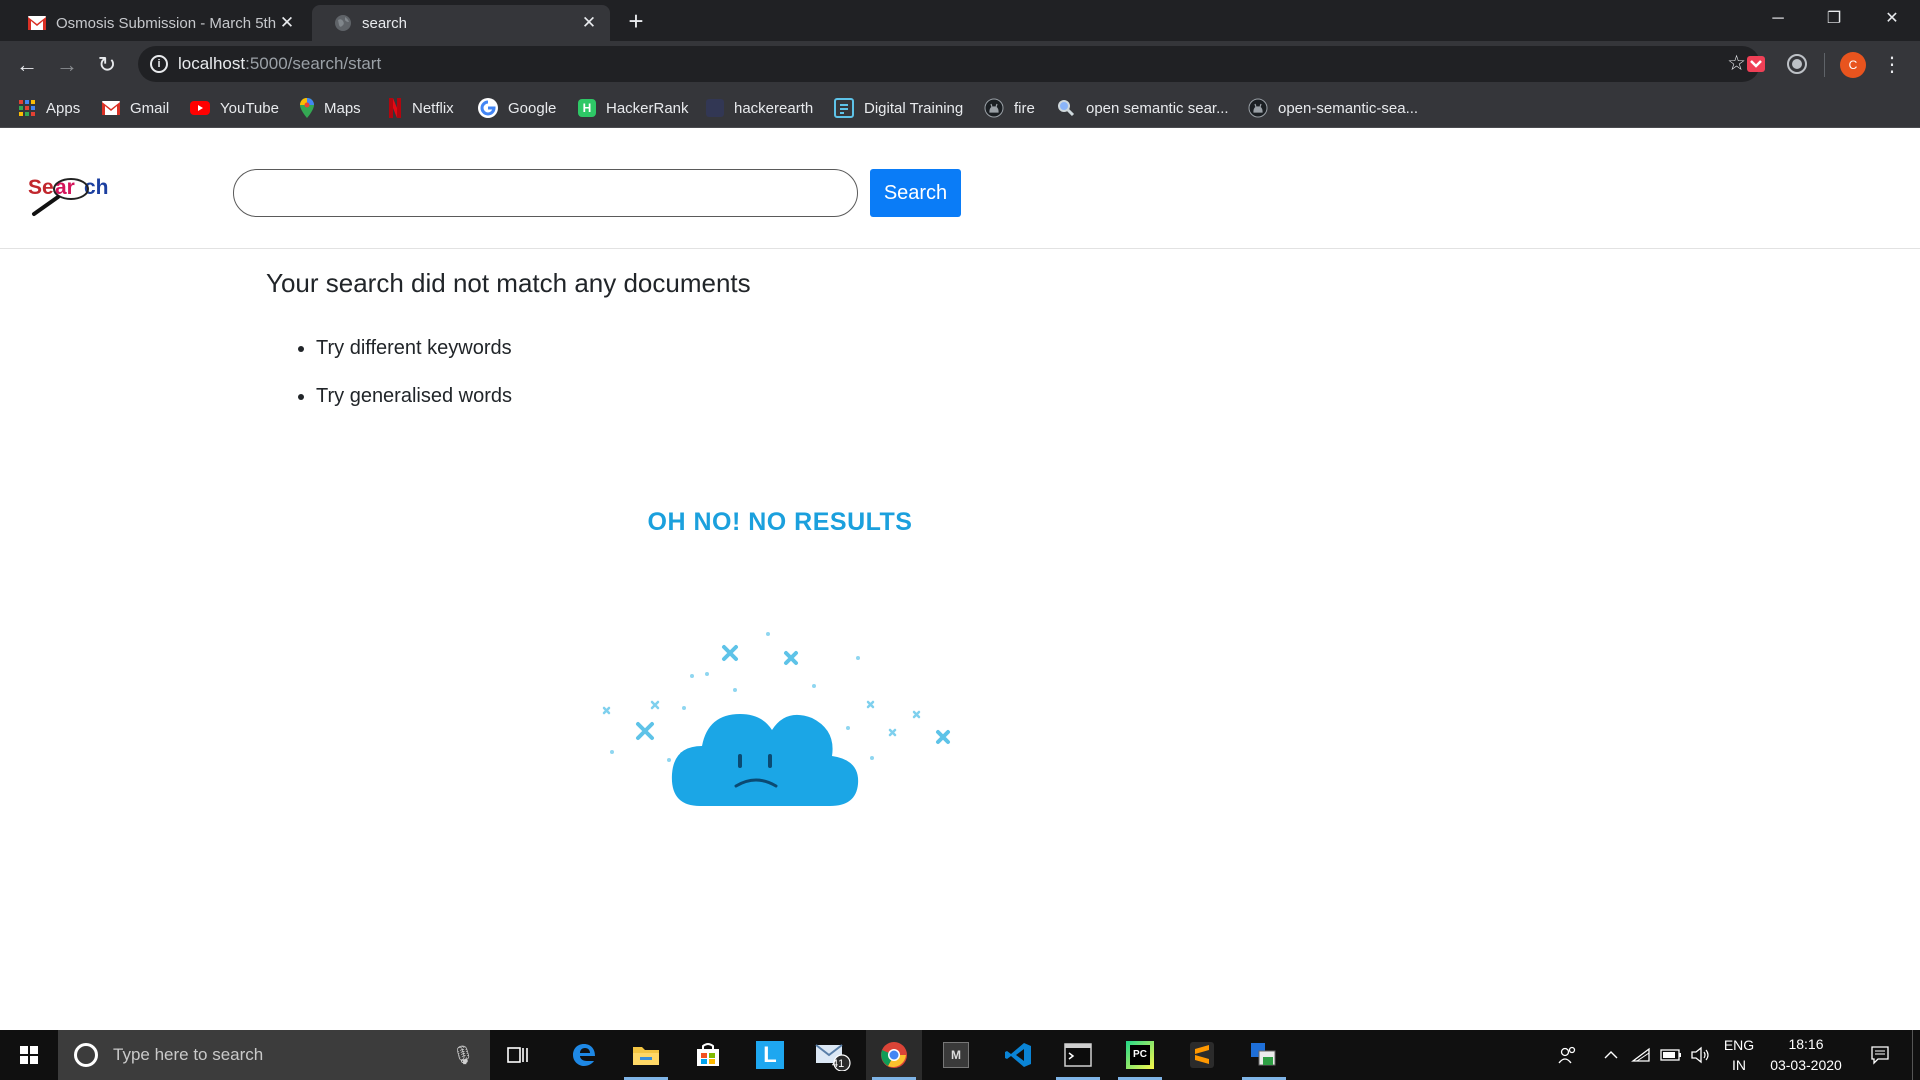  Describe the element at coordinates (1009, 108) in the screenshot. I see `bookmark-fire: fire` at that location.